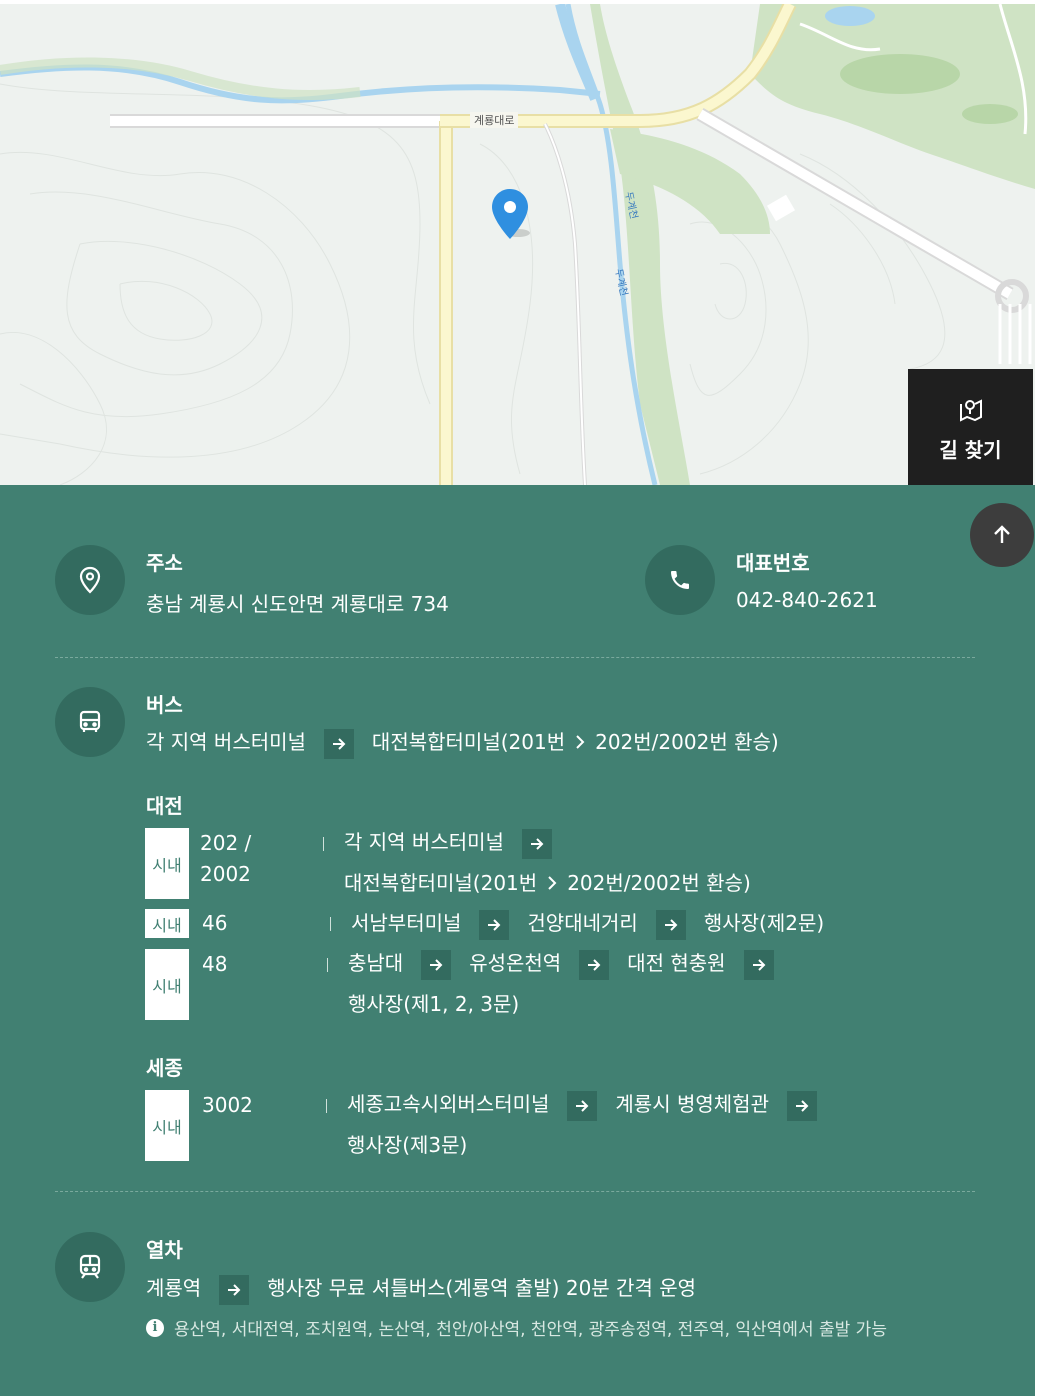 Image resolution: width=1037 pixels, height=1396 pixels. Describe the element at coordinates (494, 120) in the screenshot. I see `road-label: 계룡대로` at that location.